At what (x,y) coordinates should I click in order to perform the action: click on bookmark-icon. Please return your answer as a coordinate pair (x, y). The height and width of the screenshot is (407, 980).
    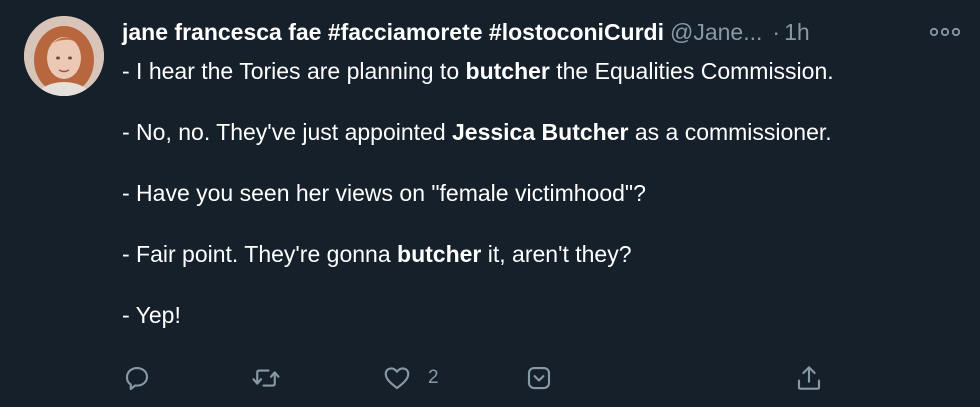
    Looking at the image, I should click on (539, 378).